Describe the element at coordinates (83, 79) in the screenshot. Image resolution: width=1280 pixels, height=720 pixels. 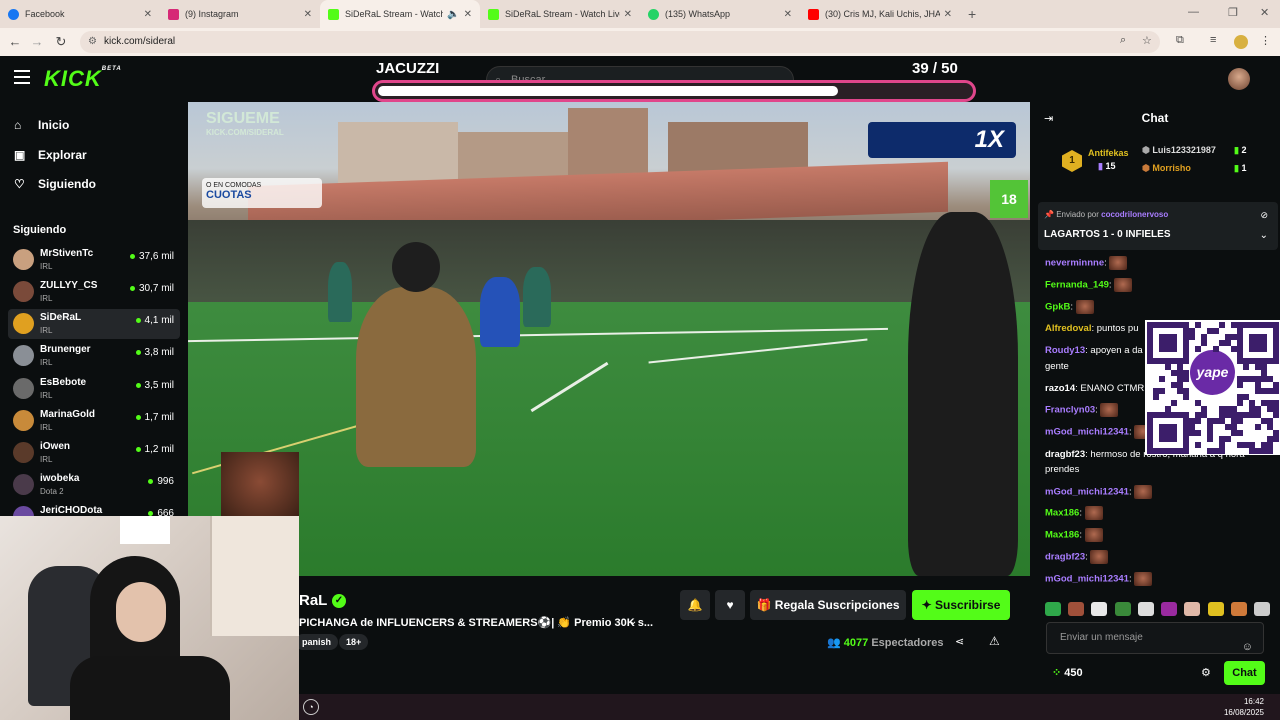
I see `kick-logo: KICKBETA` at that location.